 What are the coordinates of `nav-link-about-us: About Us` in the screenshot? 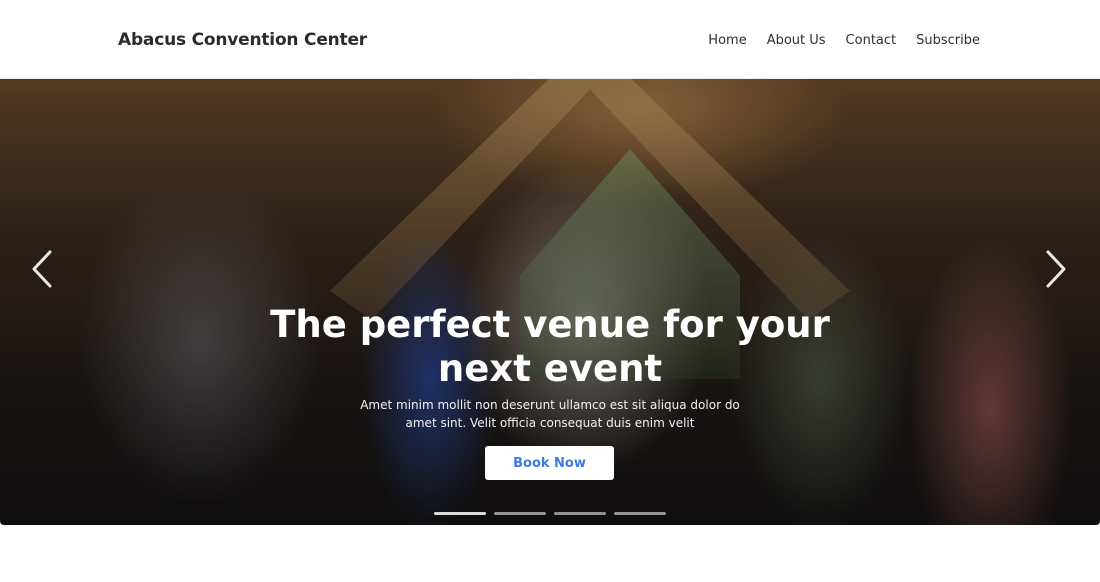 It's located at (796, 40).